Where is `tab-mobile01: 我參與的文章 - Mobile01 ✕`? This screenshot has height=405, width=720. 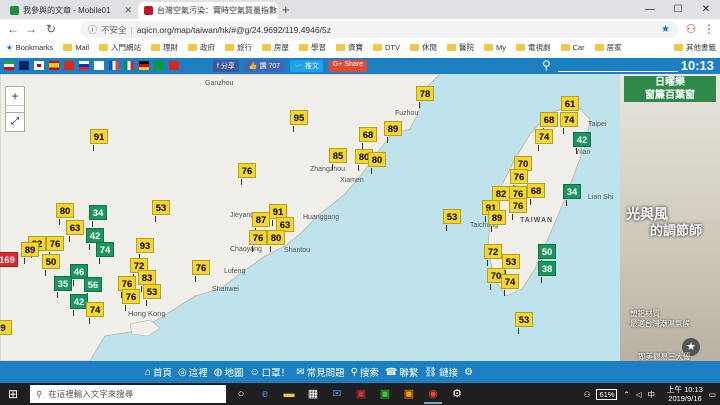 tab-mobile01: 我參與的文章 - Mobile01 ✕ is located at coordinates (71, 10).